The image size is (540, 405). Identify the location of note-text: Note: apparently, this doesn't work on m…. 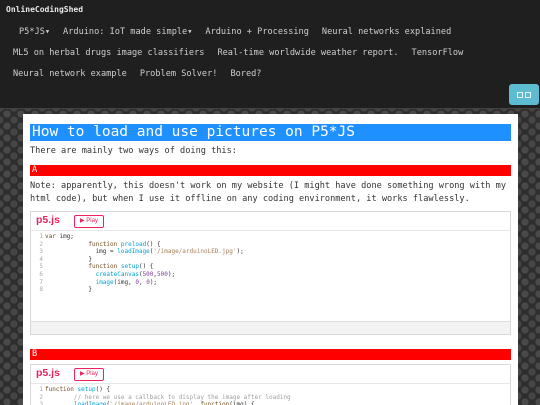
(268, 192).